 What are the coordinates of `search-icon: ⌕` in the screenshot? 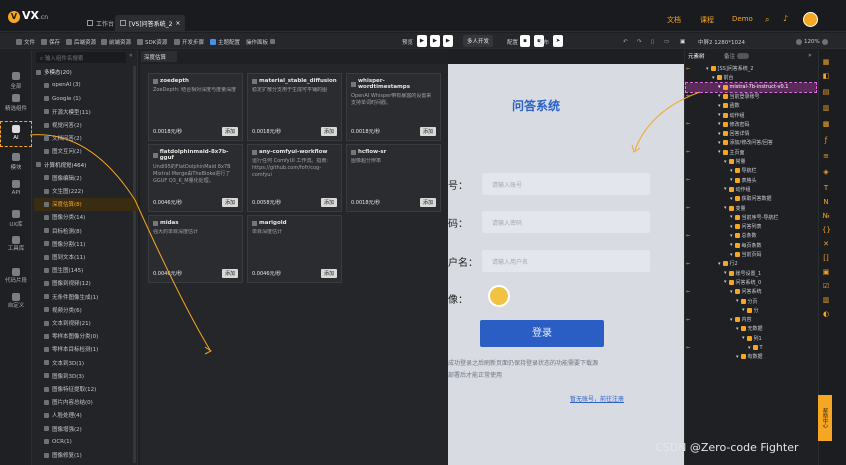 It's located at (767, 20).